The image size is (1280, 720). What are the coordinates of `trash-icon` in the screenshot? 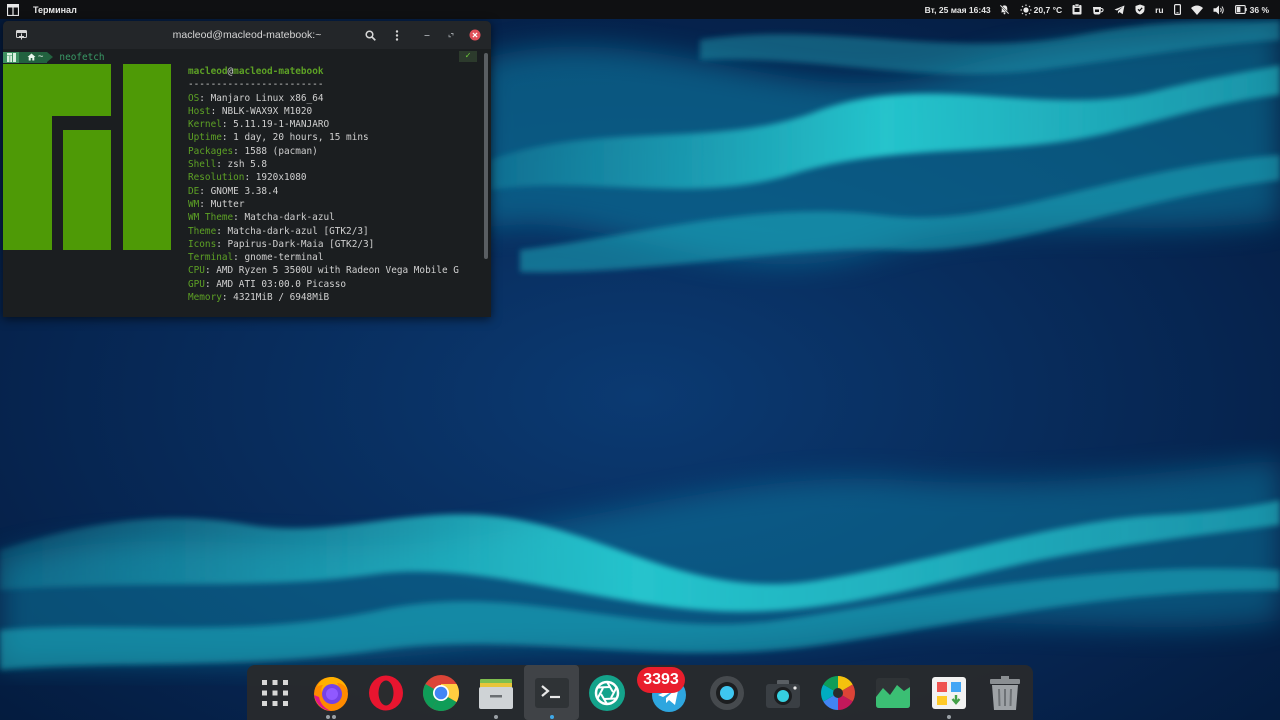 It's located at (1005, 693).